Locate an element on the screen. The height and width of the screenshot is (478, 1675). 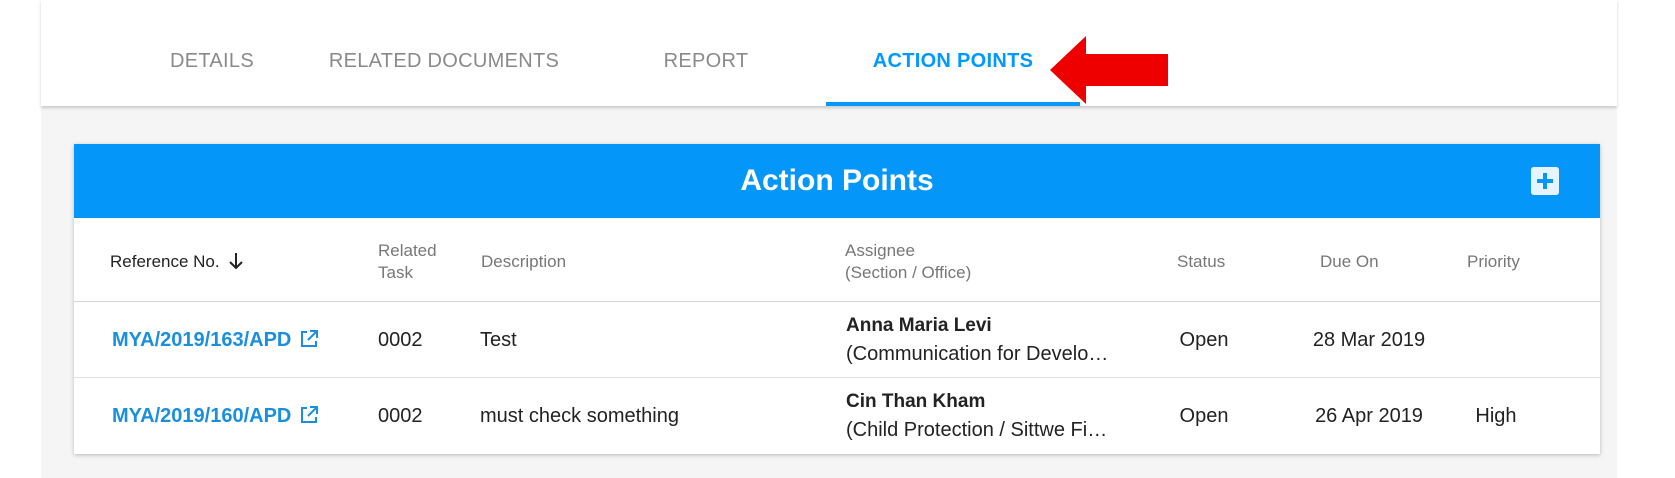
red-arrow-icon is located at coordinates (1109, 70).